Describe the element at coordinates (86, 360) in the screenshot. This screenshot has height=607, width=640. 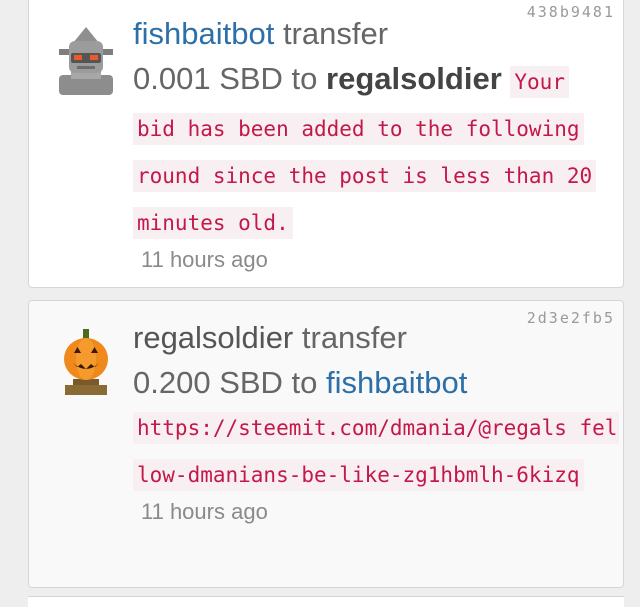
I see `pumpkin-avatar-icon` at that location.